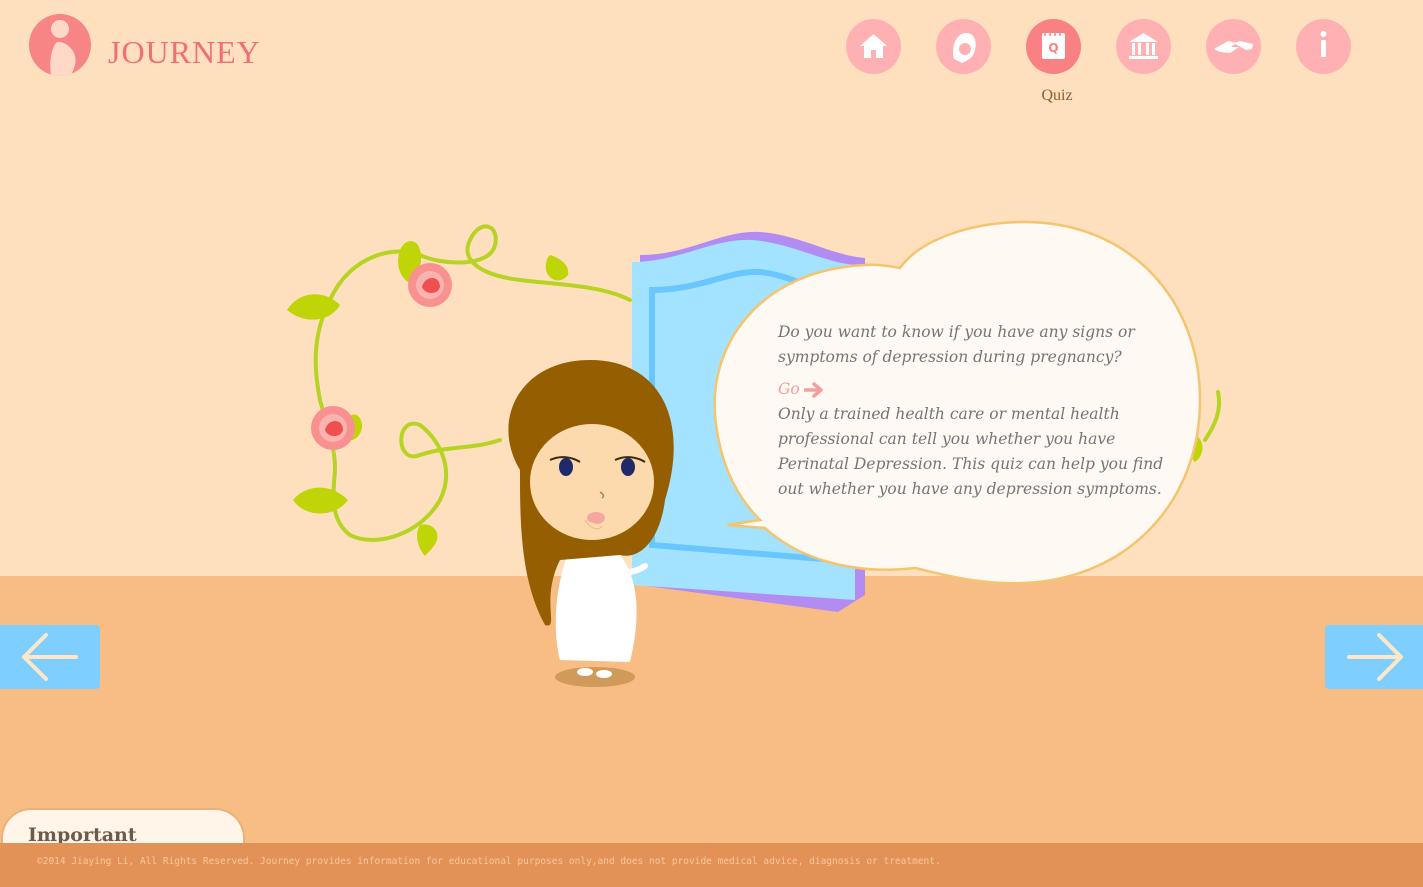 This screenshot has width=1423, height=887. I want to click on pregnant-woman-character, so click(591, 523).